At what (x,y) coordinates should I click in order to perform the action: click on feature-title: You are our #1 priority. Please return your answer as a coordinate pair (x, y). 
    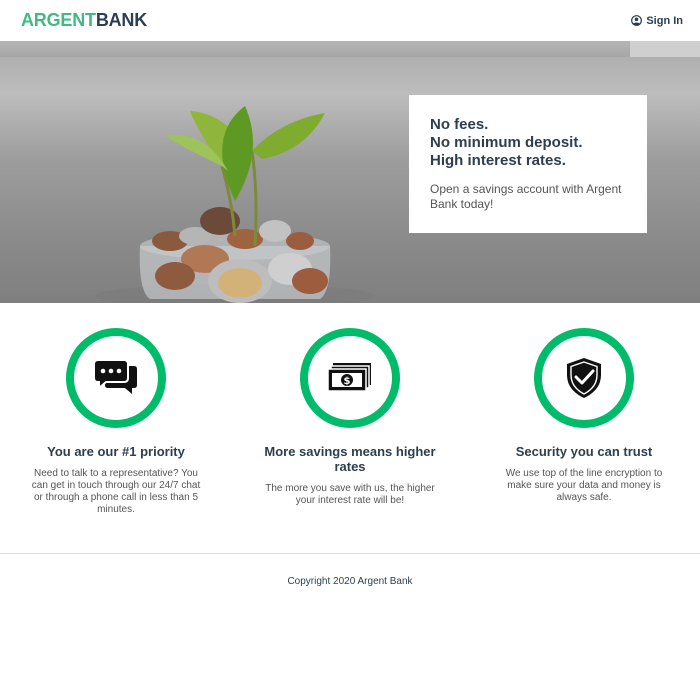
    Looking at the image, I should click on (116, 451).